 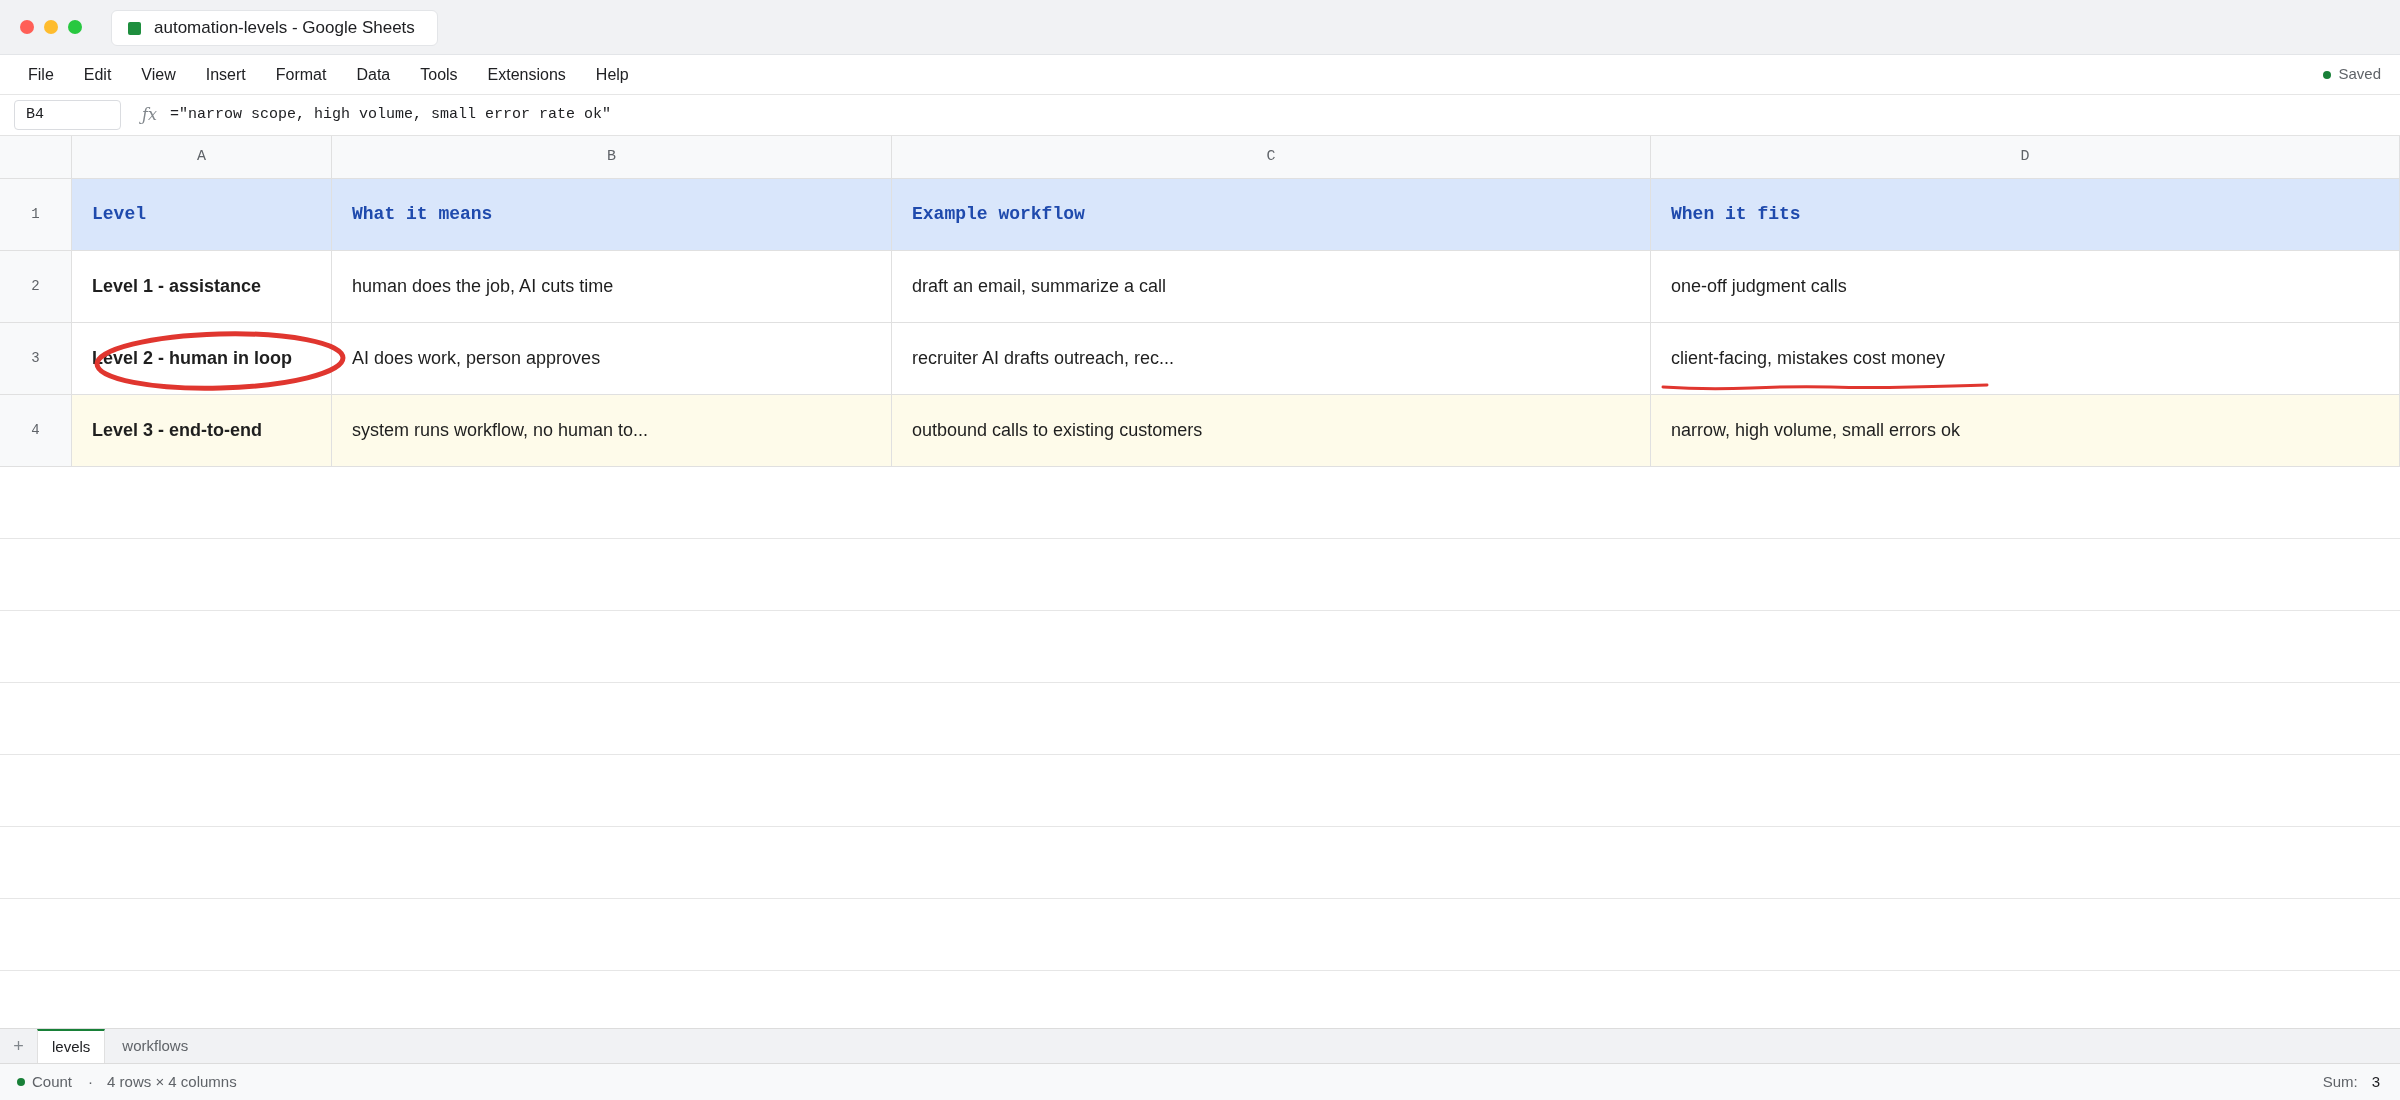 I want to click on column-header: B, so click(x=612, y=157).